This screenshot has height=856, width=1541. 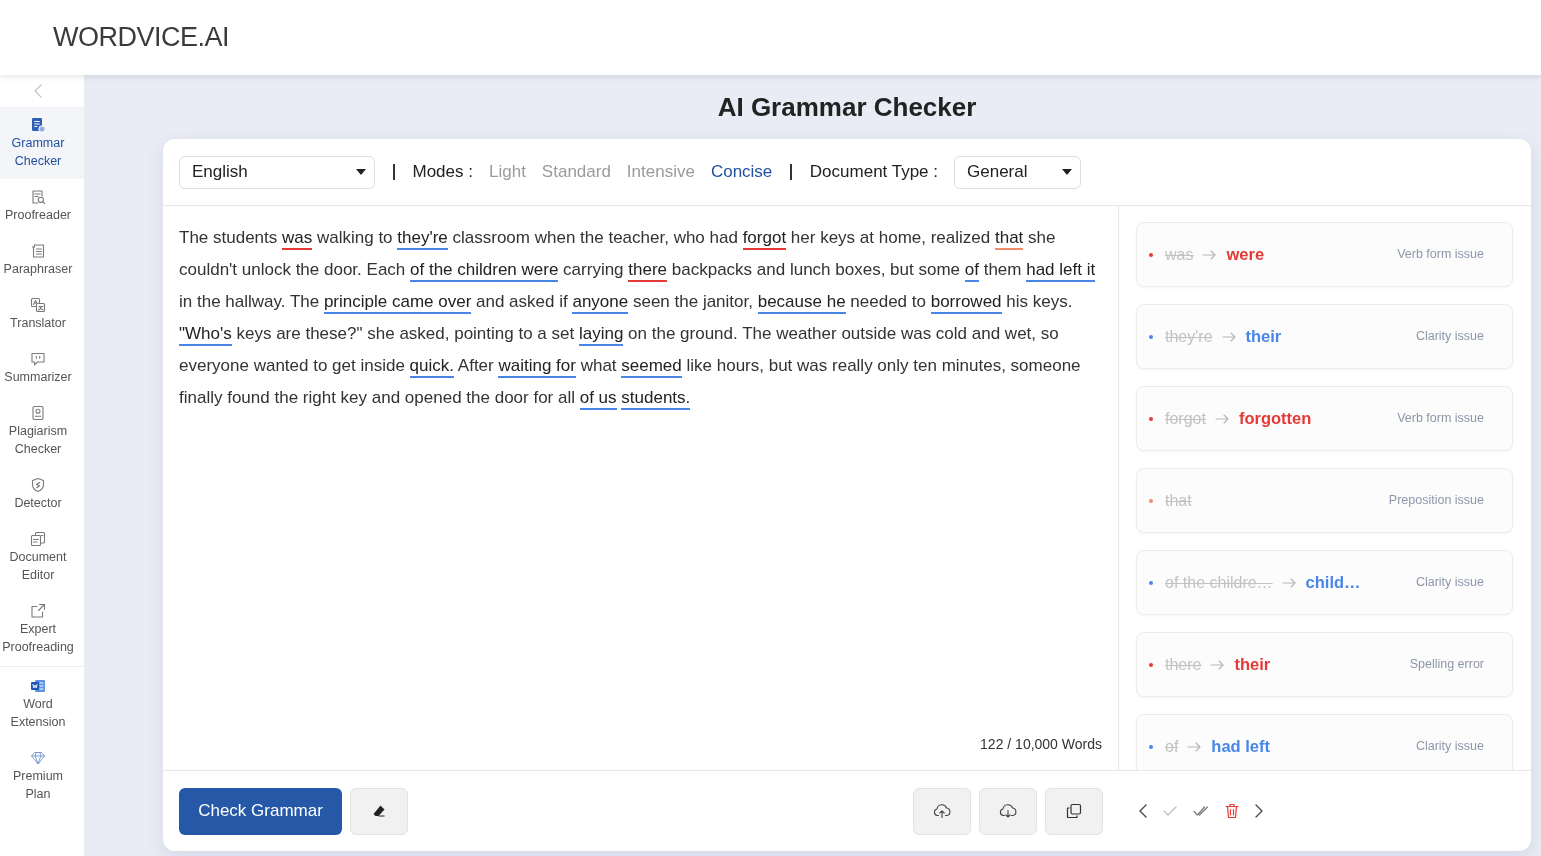 What do you see at coordinates (442, 172) in the screenshot?
I see `modes-label: Modes :` at bounding box center [442, 172].